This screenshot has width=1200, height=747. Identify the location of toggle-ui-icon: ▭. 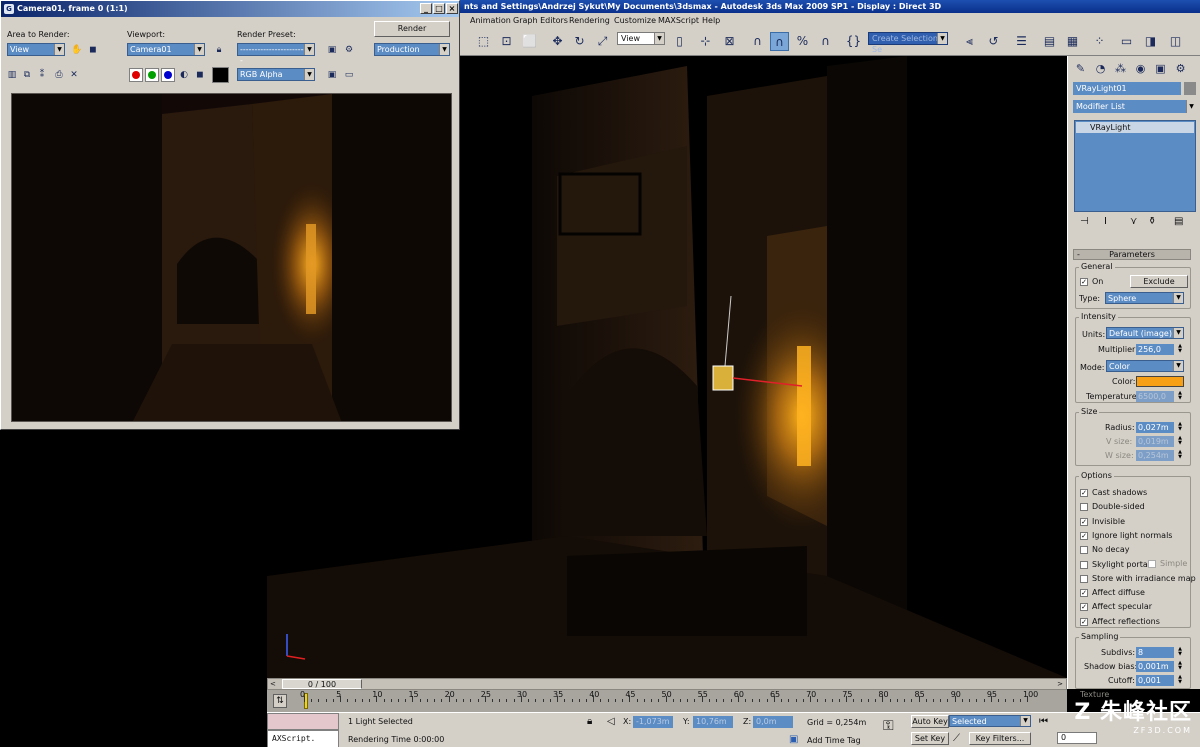
(349, 75).